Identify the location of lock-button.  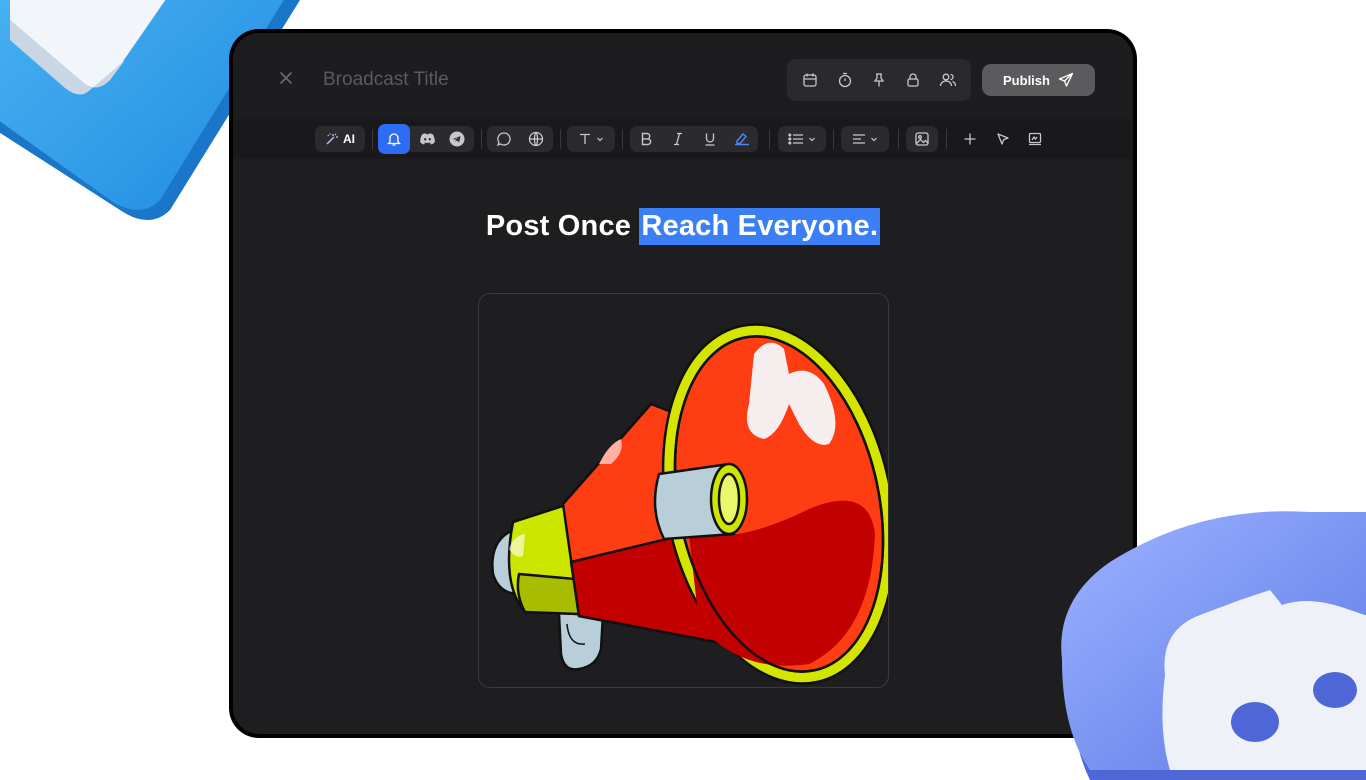
(913, 80).